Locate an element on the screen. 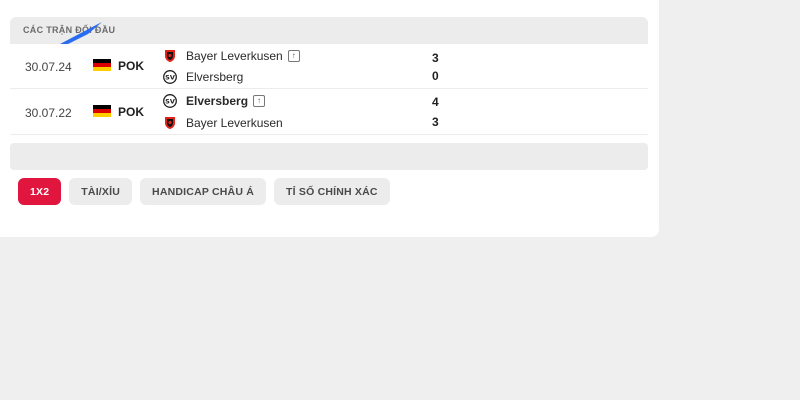 This screenshot has width=800, height=400. home-score: 3 is located at coordinates (435, 58).